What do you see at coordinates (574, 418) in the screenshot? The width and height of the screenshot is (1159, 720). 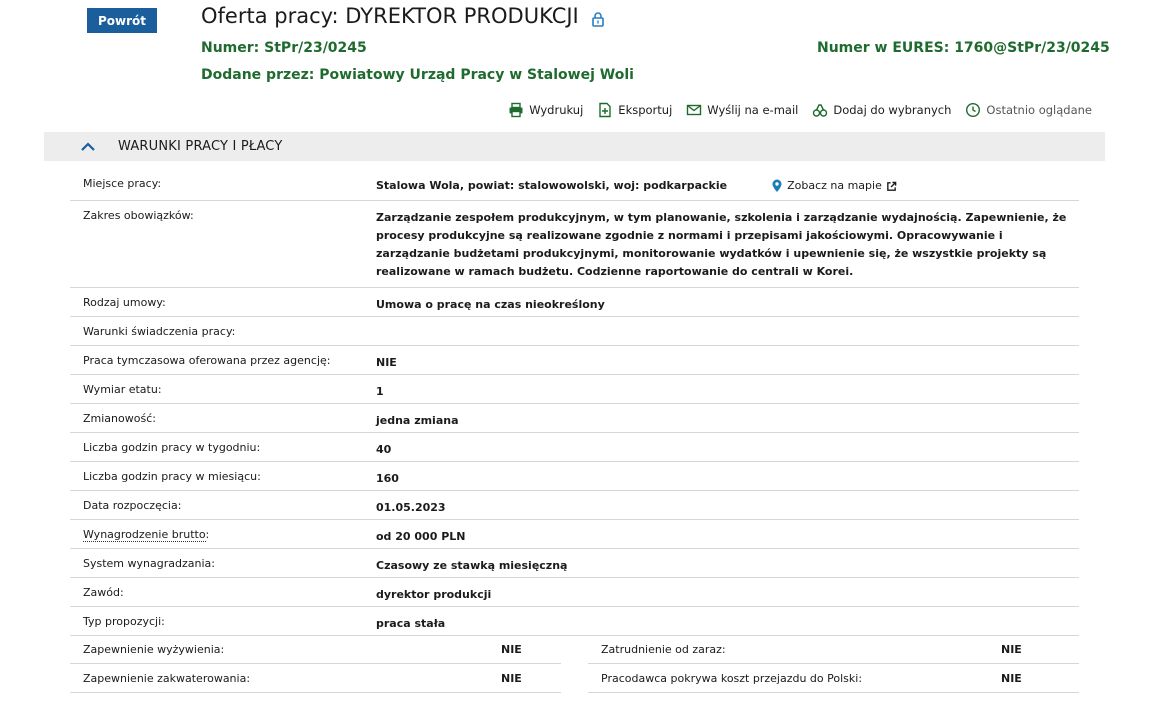 I see `detail-row-shift: Zmianowość: jedna zmiana` at bounding box center [574, 418].